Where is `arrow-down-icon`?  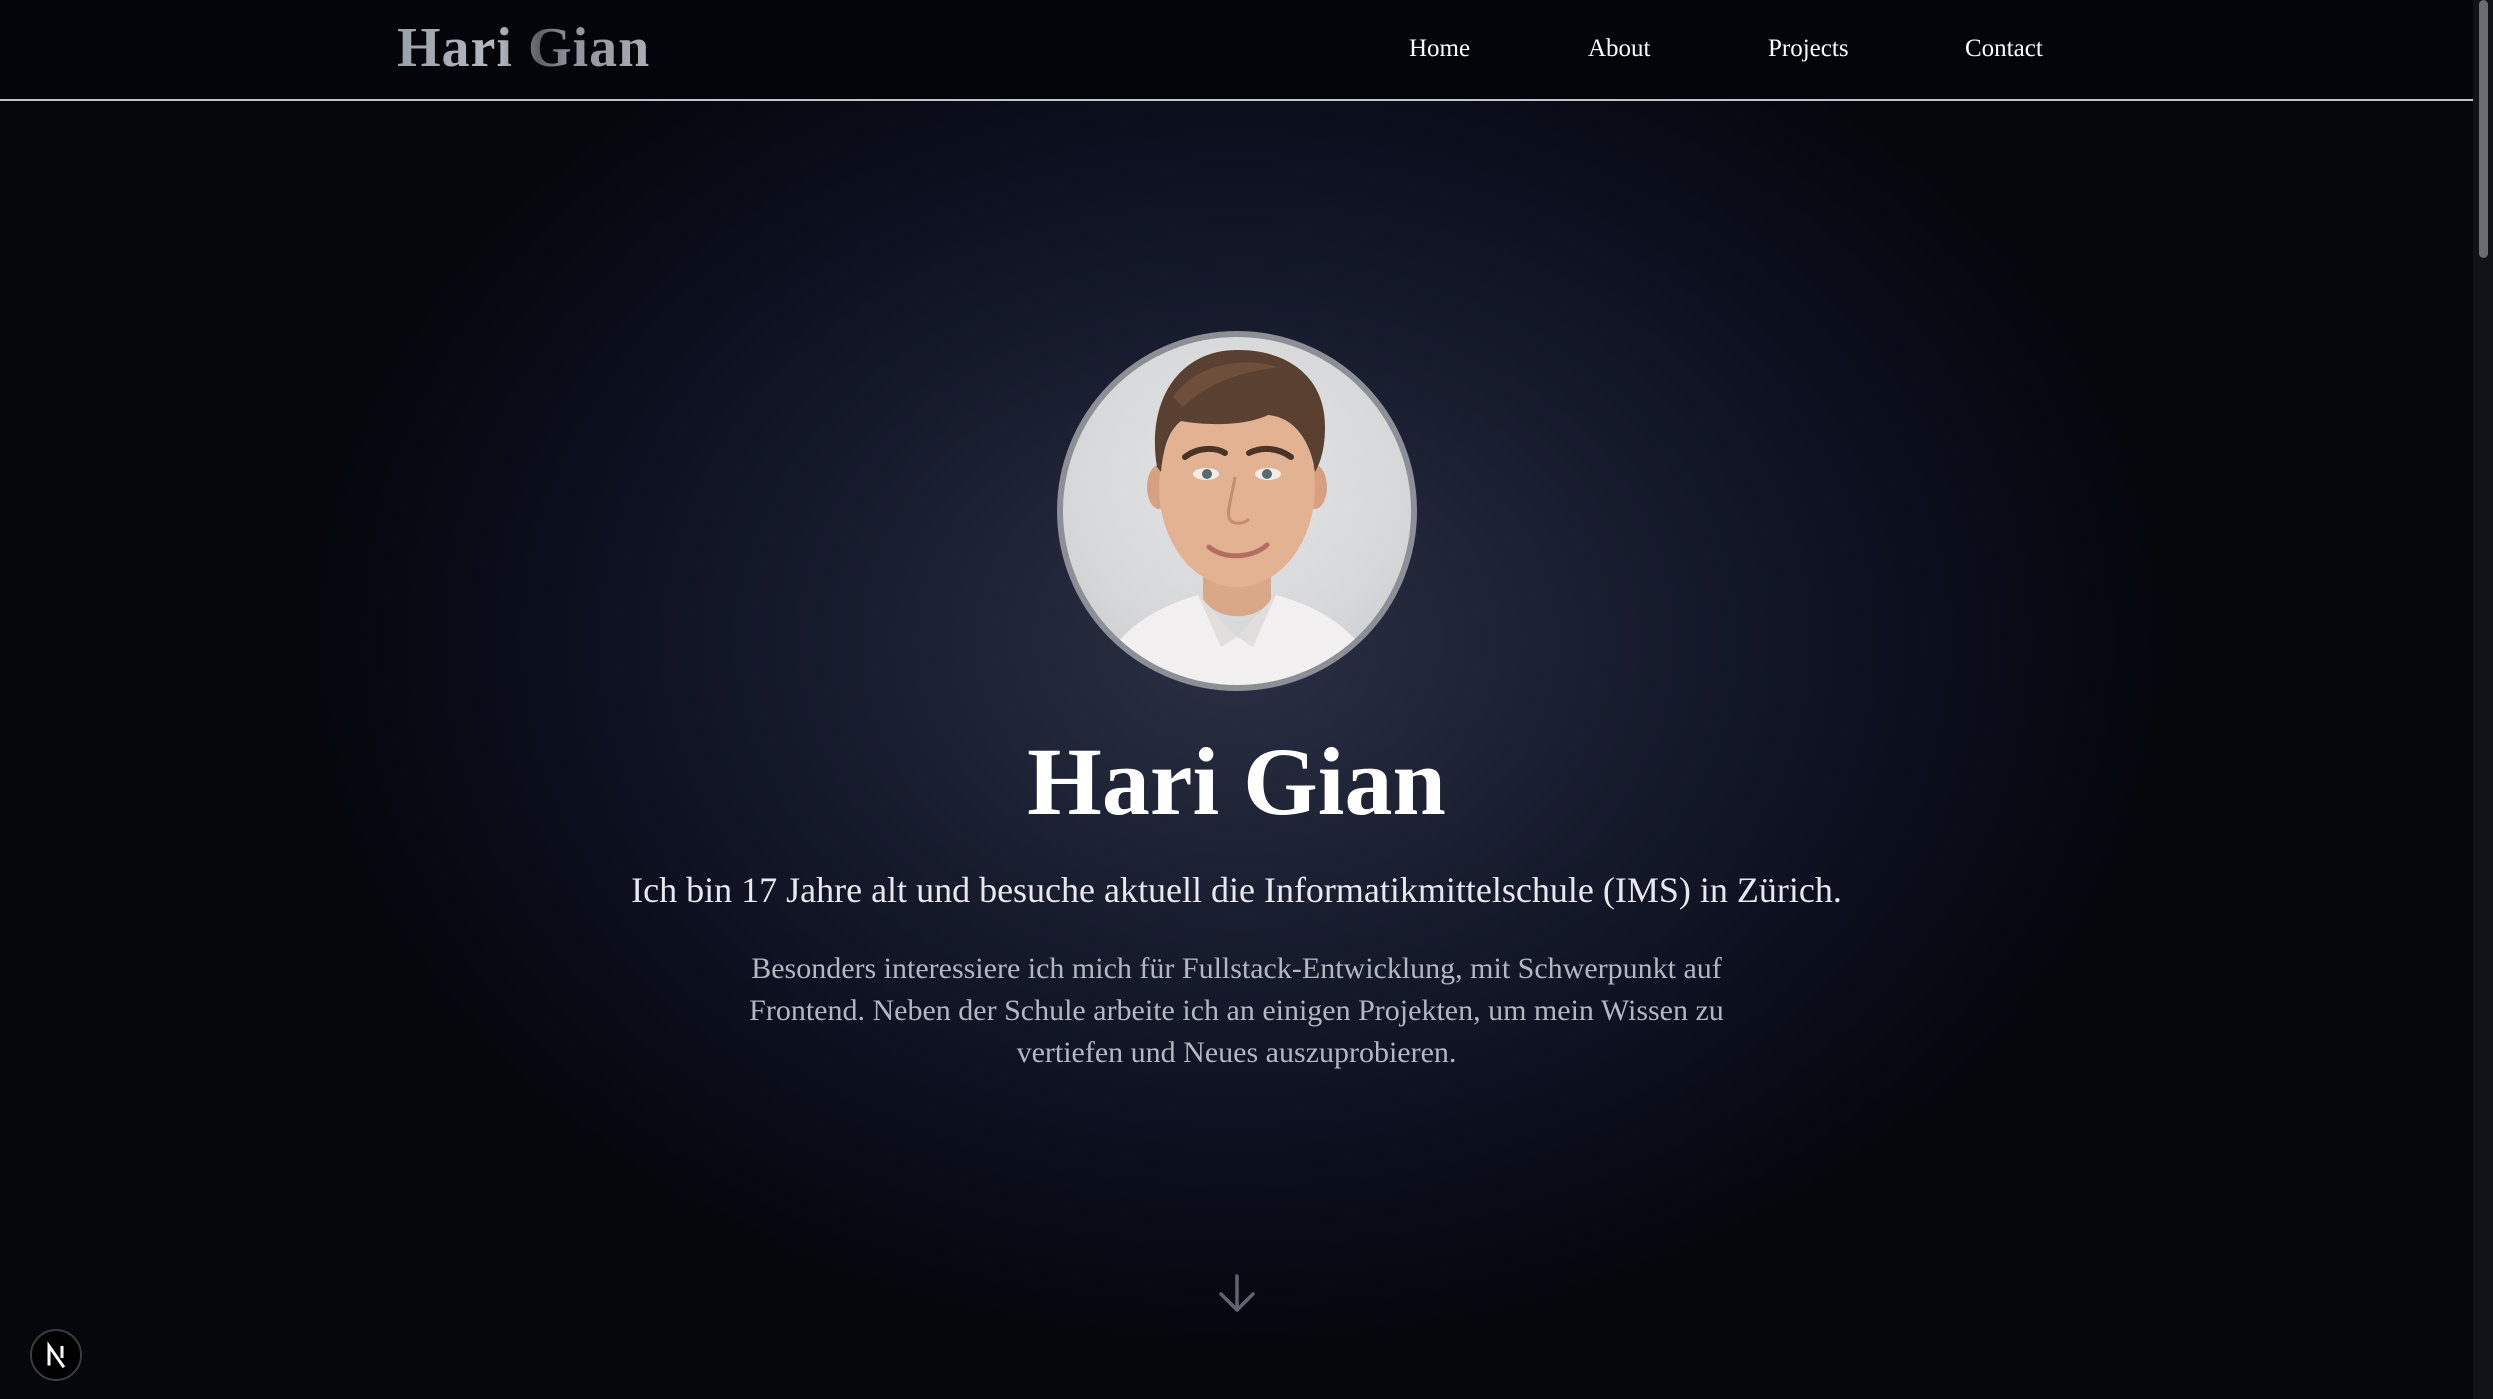 arrow-down-icon is located at coordinates (1237, 1294).